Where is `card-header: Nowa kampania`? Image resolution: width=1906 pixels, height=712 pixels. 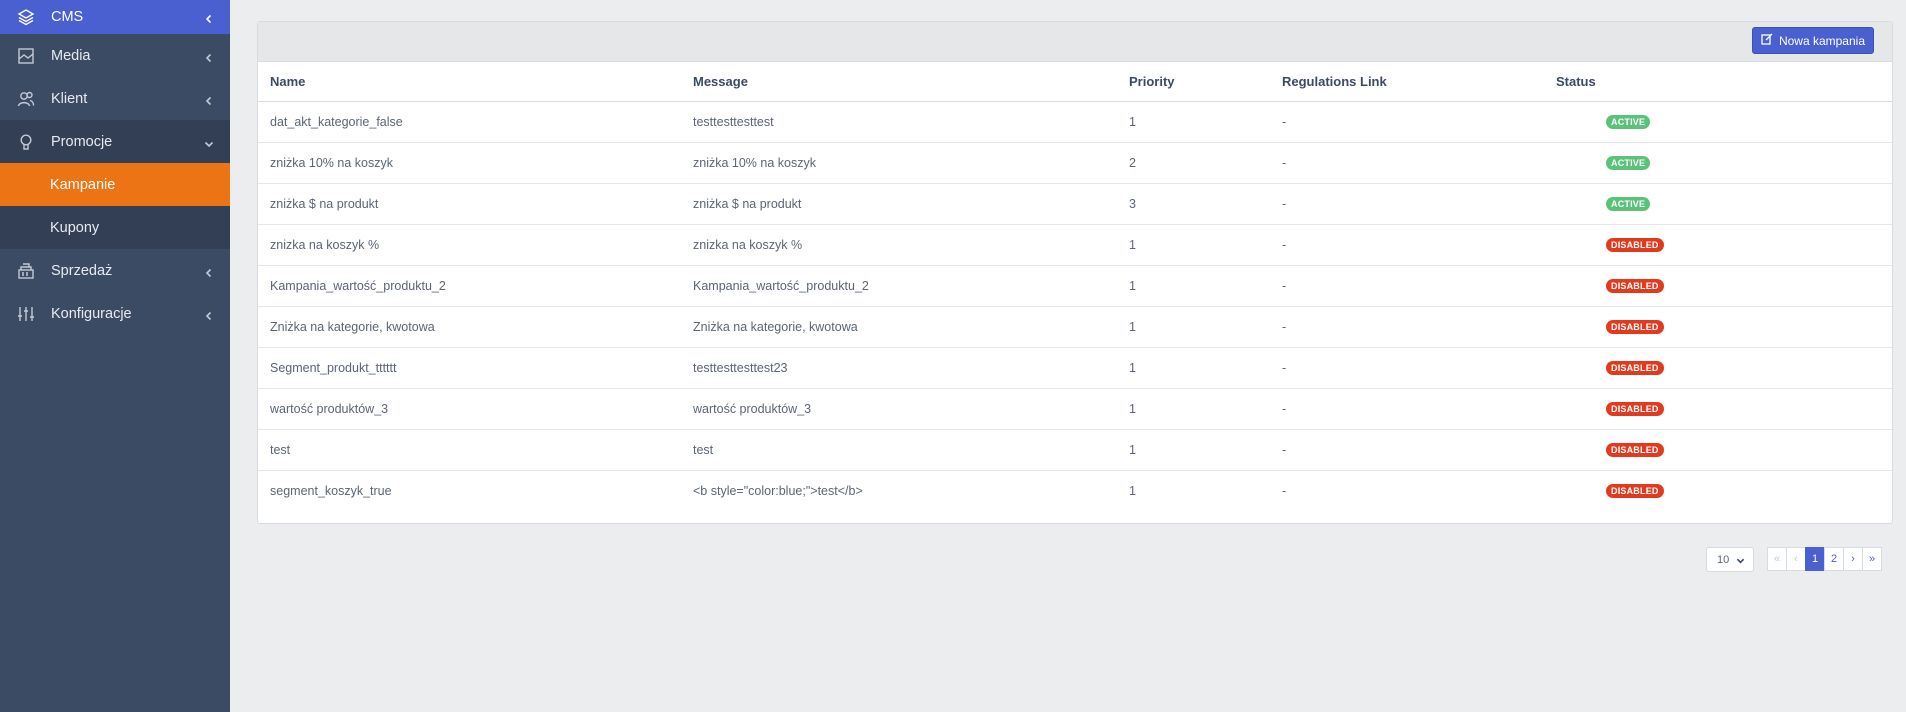
card-header: Nowa kampania is located at coordinates (1075, 42).